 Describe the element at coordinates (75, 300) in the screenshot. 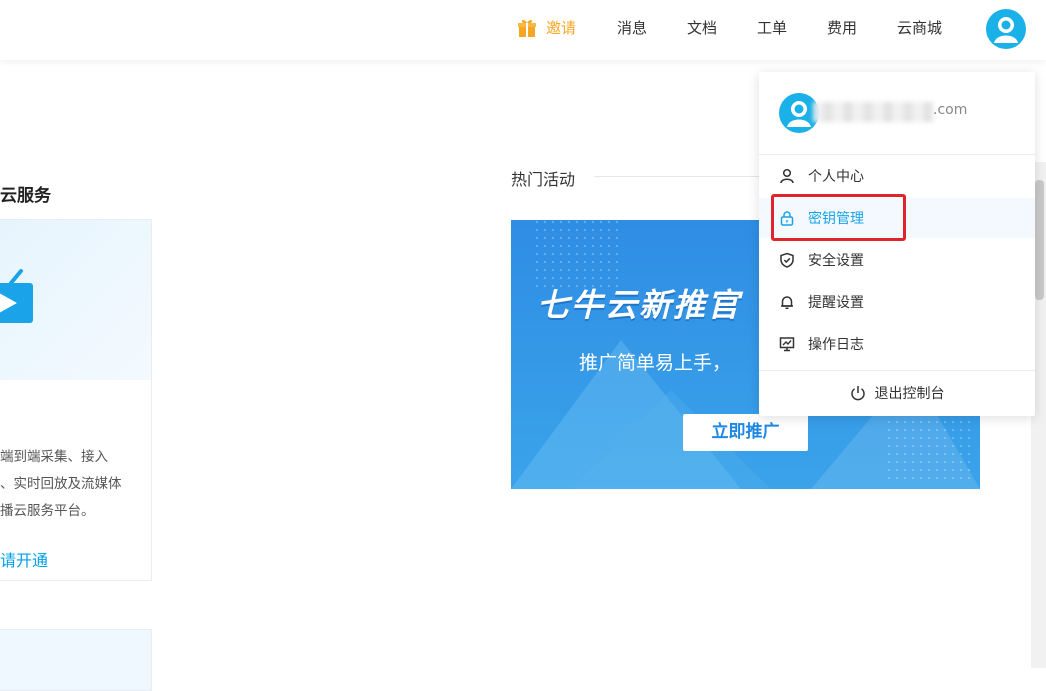

I see `product-card-banner` at that location.